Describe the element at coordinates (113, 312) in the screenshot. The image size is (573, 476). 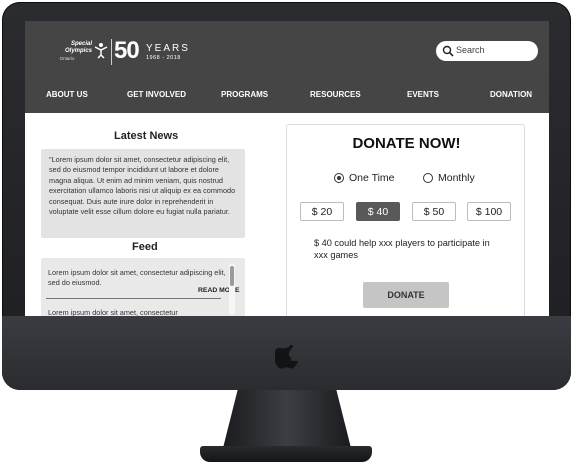
I see `feed-item-2-text: Lorem ipsum dolor sit amet, consectetur` at that location.